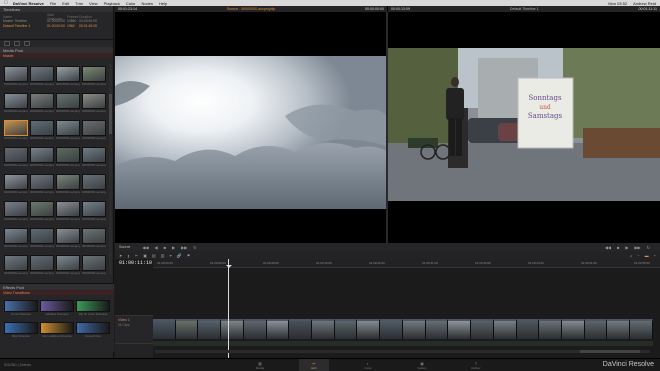 The image size is (660, 371). Describe the element at coordinates (112, 3) in the screenshot. I see `menu-playback: Playback` at that location.